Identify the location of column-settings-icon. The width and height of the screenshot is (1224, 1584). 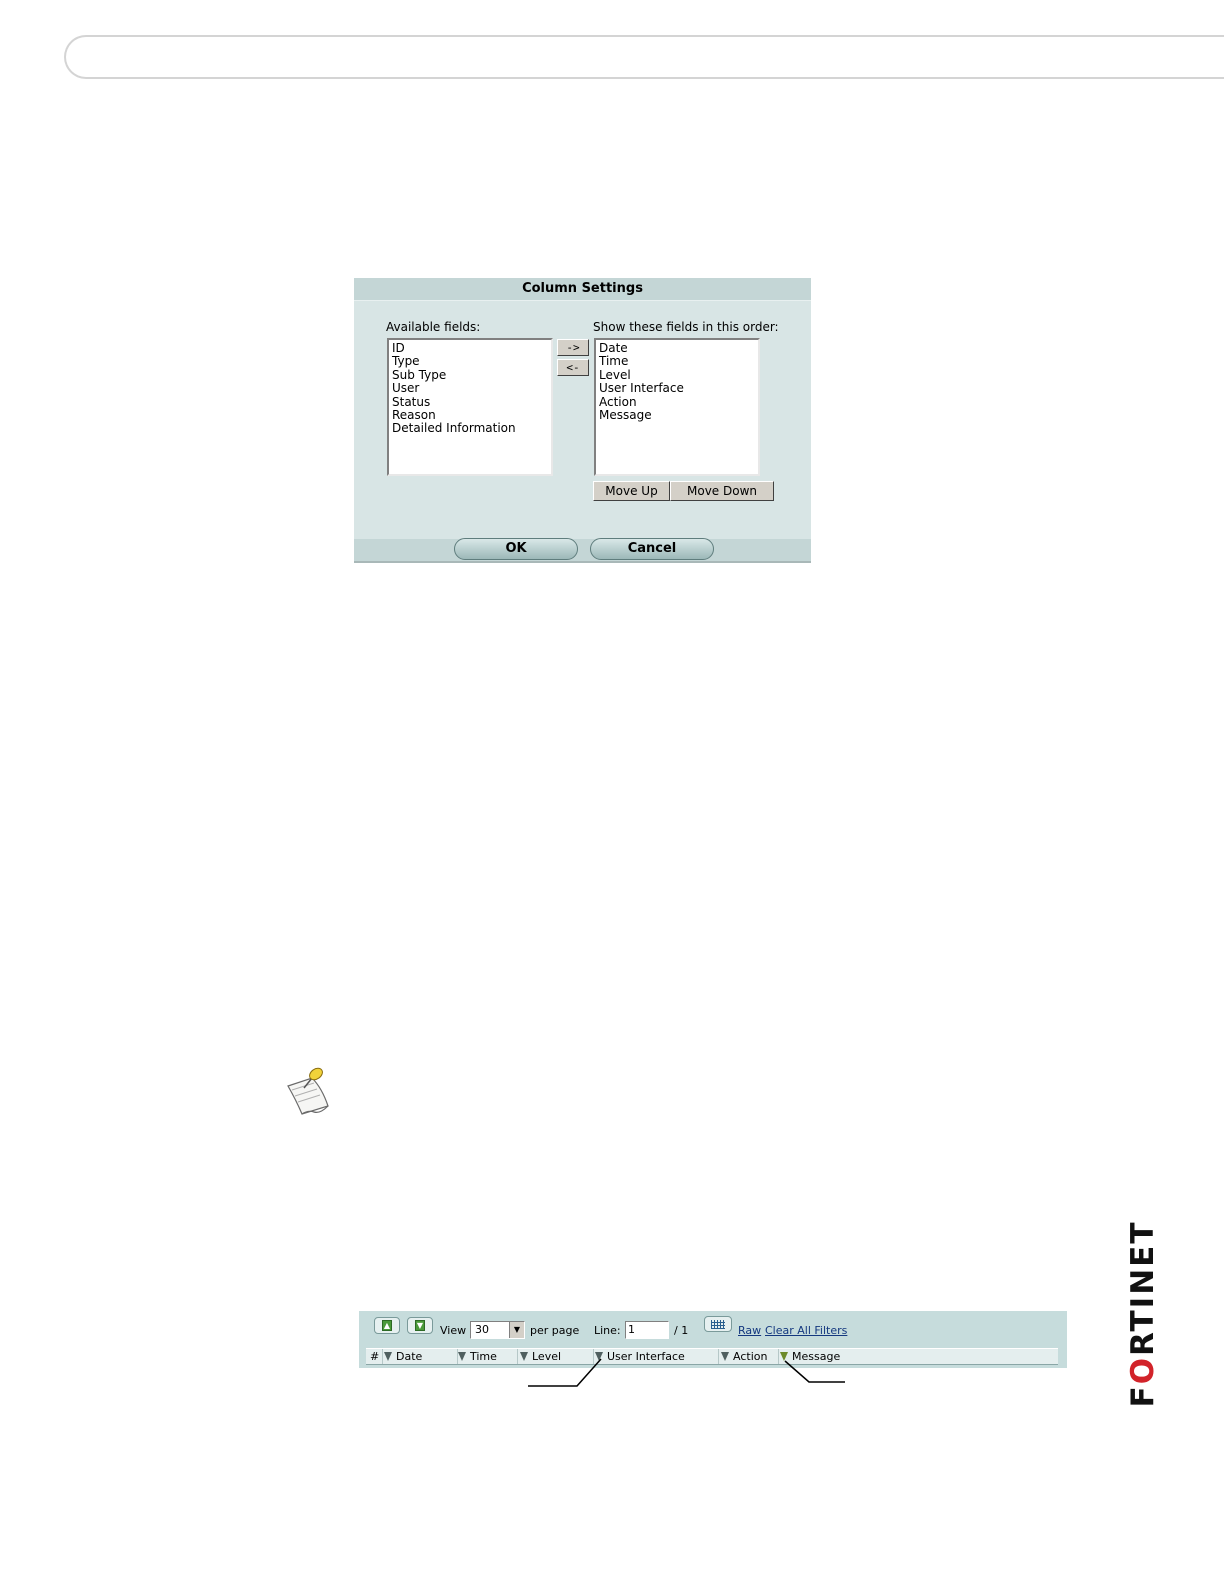
(718, 1324).